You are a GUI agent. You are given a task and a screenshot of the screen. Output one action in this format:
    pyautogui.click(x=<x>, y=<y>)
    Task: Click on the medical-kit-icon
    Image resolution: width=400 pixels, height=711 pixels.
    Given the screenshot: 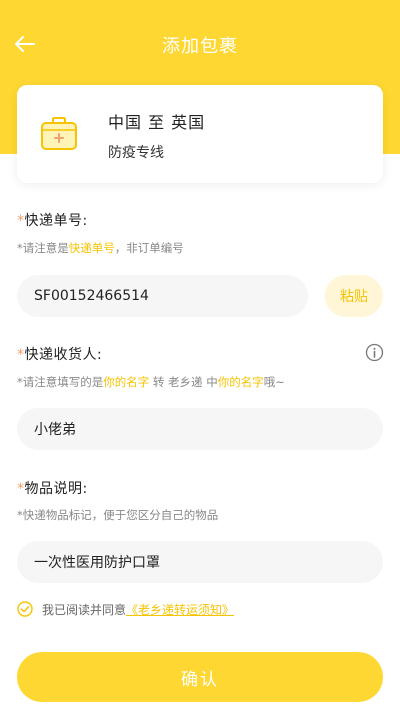 What is the action you would take?
    pyautogui.click(x=59, y=133)
    